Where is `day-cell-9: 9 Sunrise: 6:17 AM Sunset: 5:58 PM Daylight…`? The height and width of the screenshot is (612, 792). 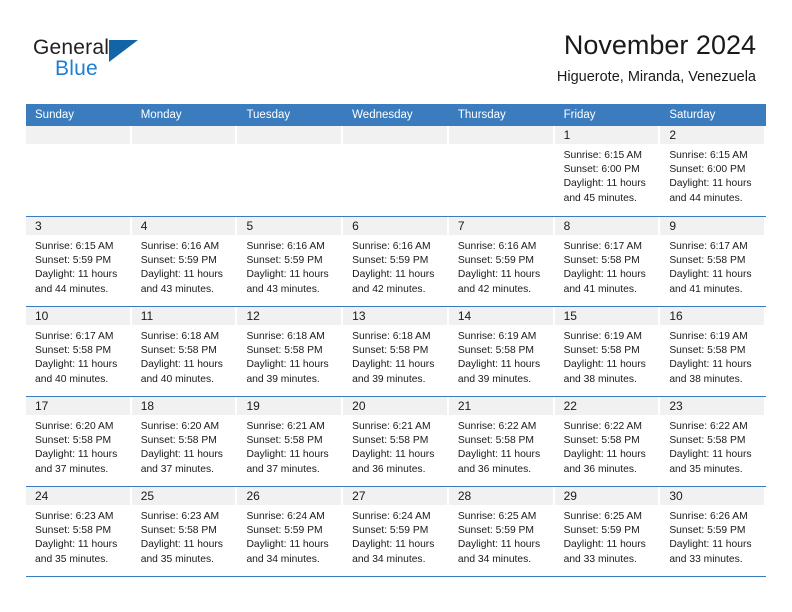 day-cell-9: 9 Sunrise: 6:17 AM Sunset: 5:58 PM Daylight… is located at coordinates (713, 261).